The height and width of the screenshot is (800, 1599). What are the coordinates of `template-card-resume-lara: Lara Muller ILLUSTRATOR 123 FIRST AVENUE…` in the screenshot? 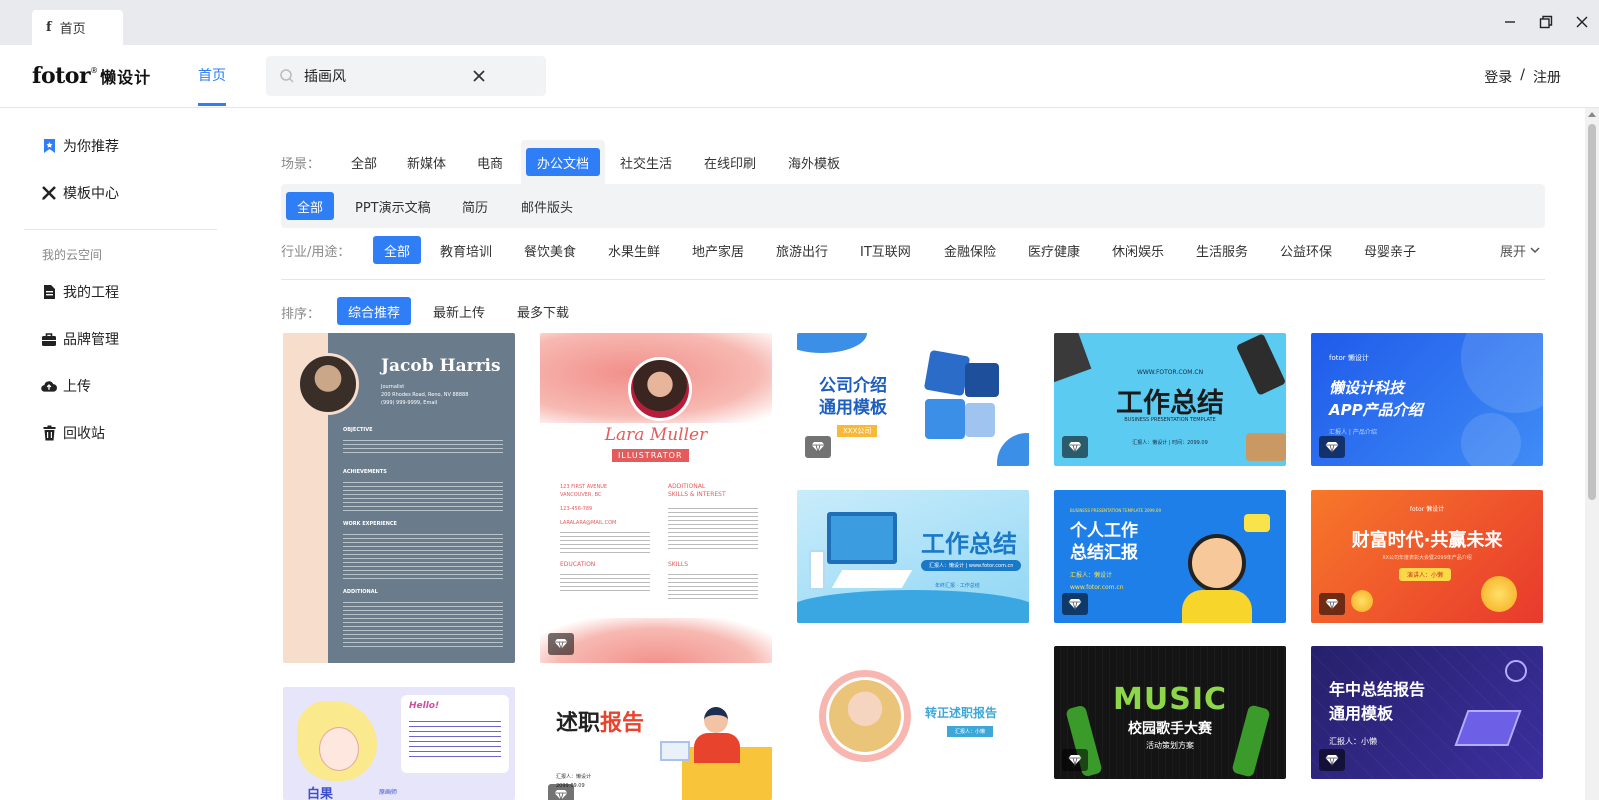 It's located at (656, 498).